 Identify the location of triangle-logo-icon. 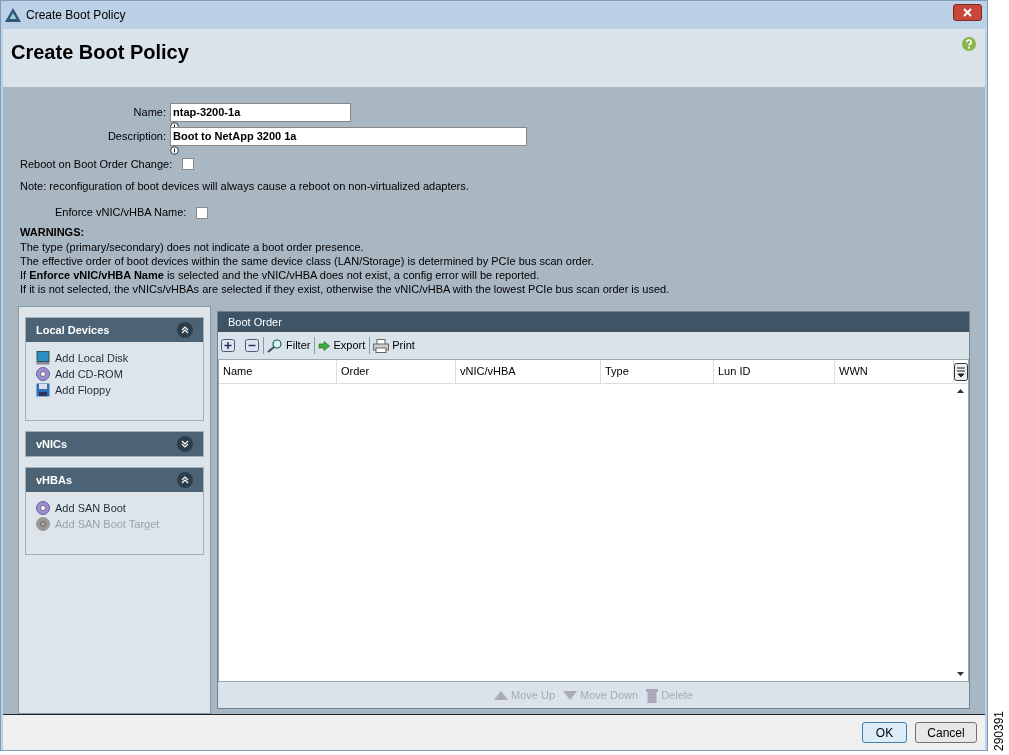
(13, 15).